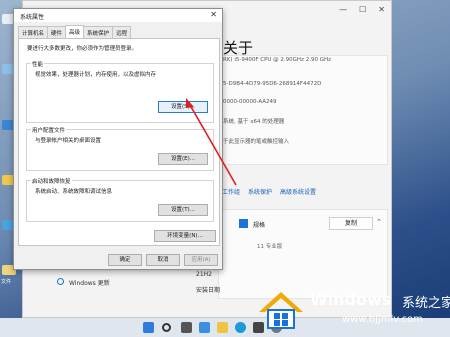  Describe the element at coordinates (351, 223) in the screenshot. I see `copy-button: 复制` at that location.